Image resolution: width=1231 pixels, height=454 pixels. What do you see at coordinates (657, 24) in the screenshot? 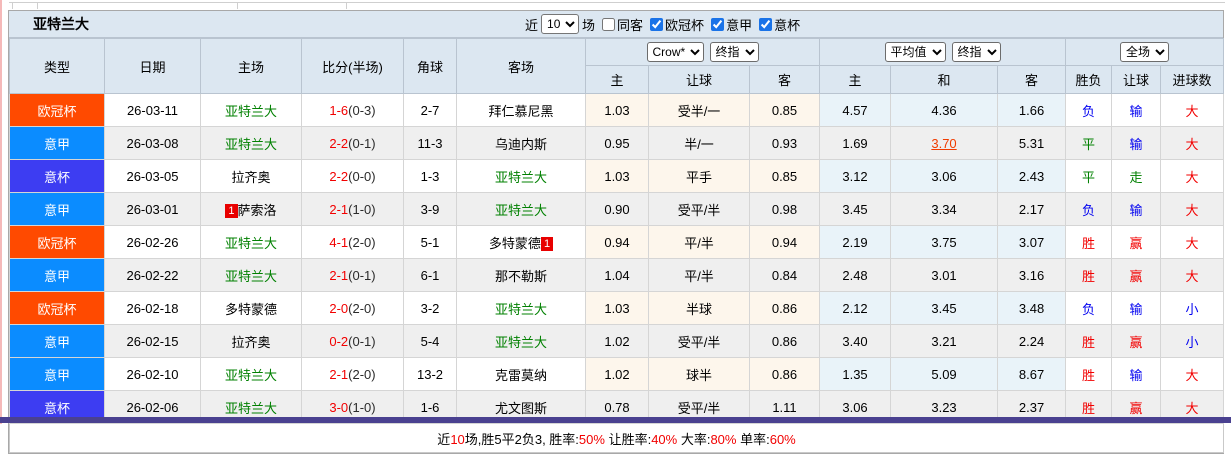
I see `champions-league-checkbox` at bounding box center [657, 24].